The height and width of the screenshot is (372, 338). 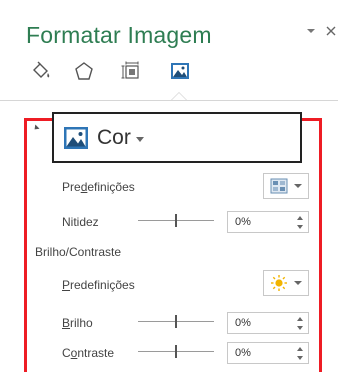 What do you see at coordinates (243, 222) in the screenshot?
I see `sharpness-value: 0%` at bounding box center [243, 222].